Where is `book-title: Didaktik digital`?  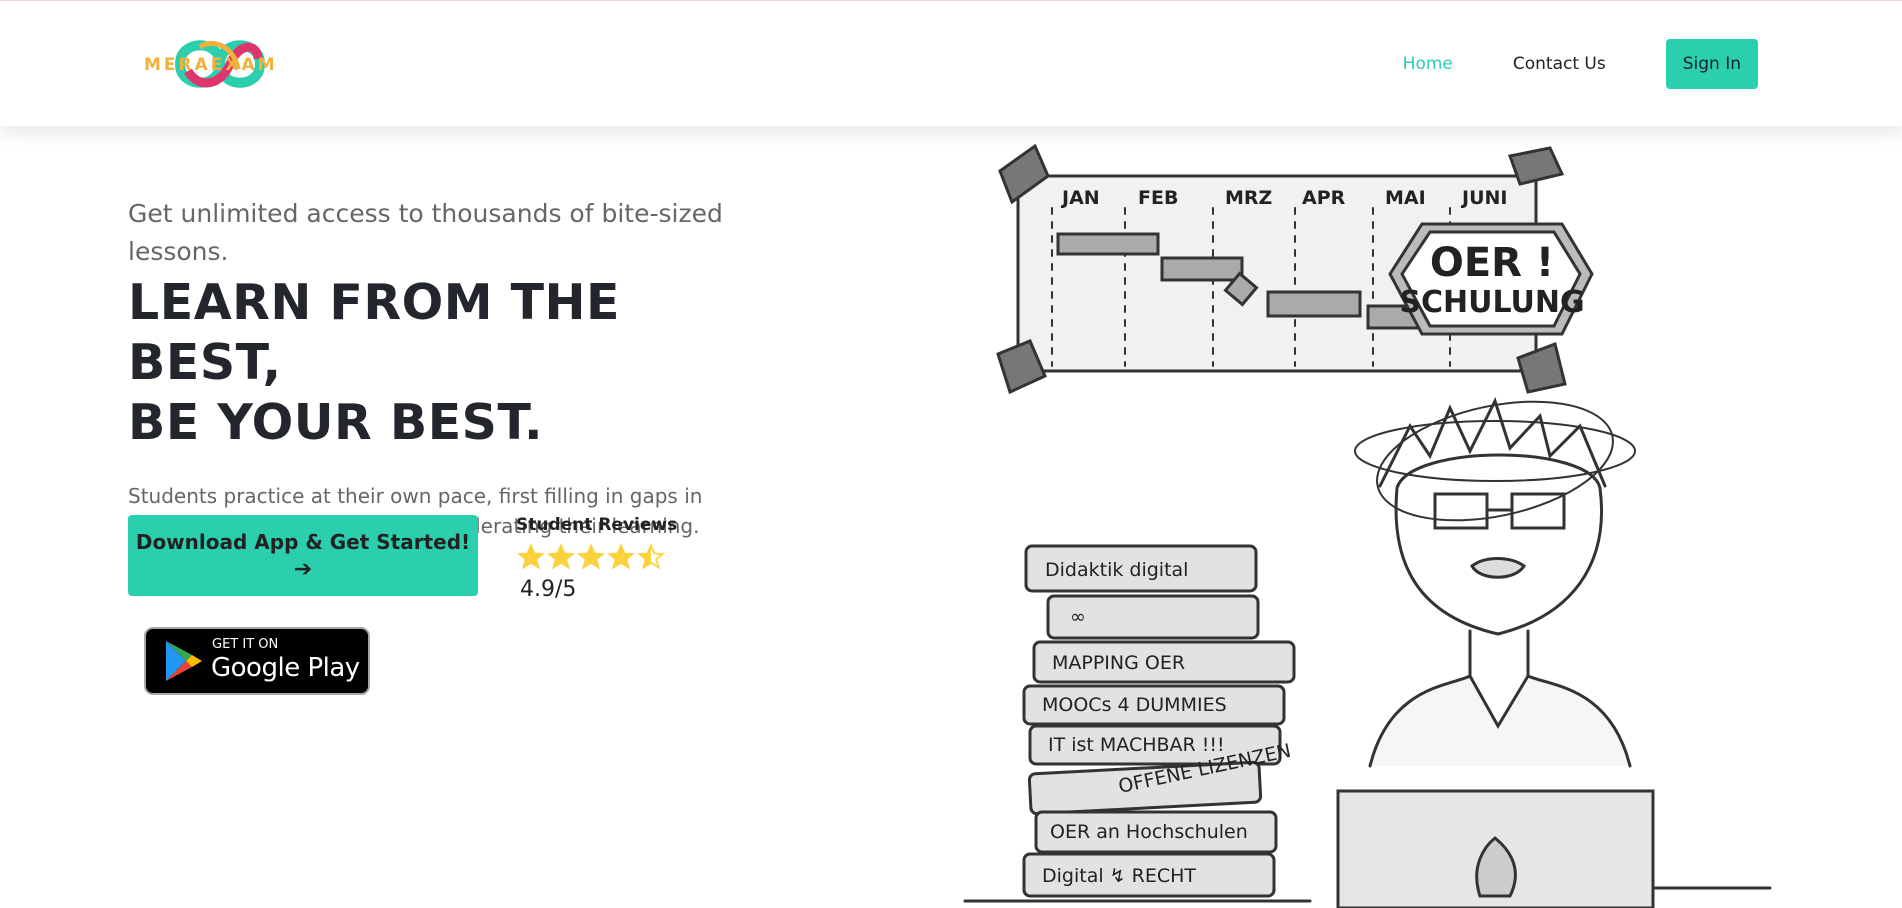
book-title: Didaktik digital is located at coordinates (1116, 570).